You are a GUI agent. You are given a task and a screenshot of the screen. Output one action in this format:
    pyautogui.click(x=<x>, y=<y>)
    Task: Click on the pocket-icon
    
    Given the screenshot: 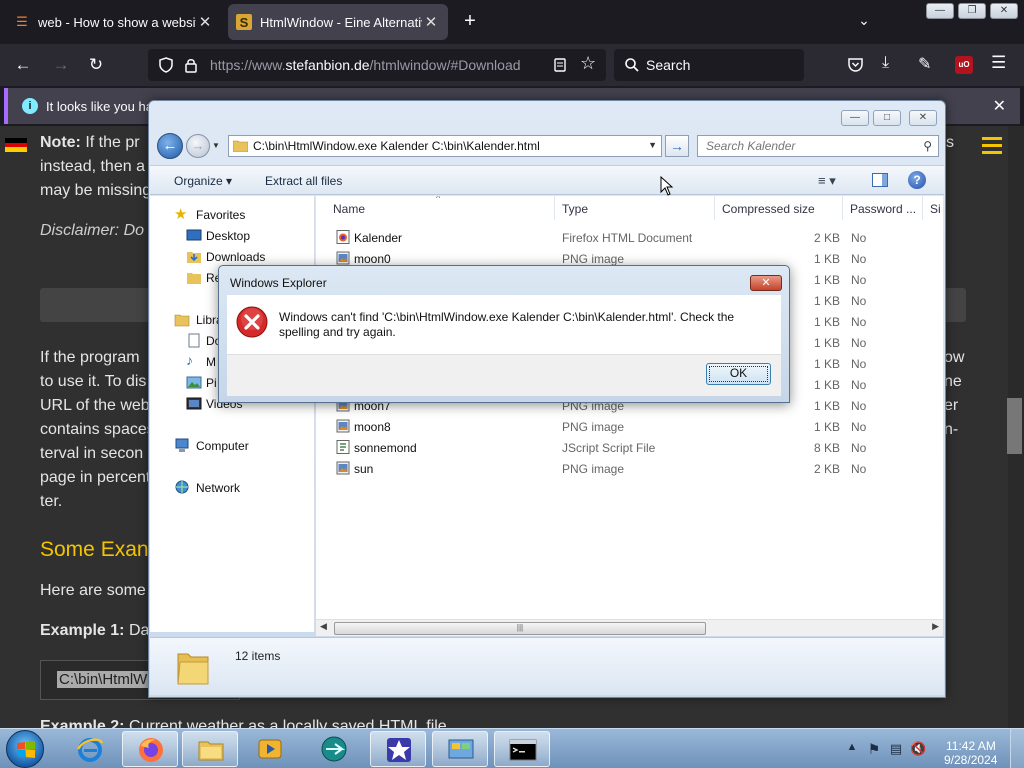 What is the action you would take?
    pyautogui.click(x=855, y=65)
    